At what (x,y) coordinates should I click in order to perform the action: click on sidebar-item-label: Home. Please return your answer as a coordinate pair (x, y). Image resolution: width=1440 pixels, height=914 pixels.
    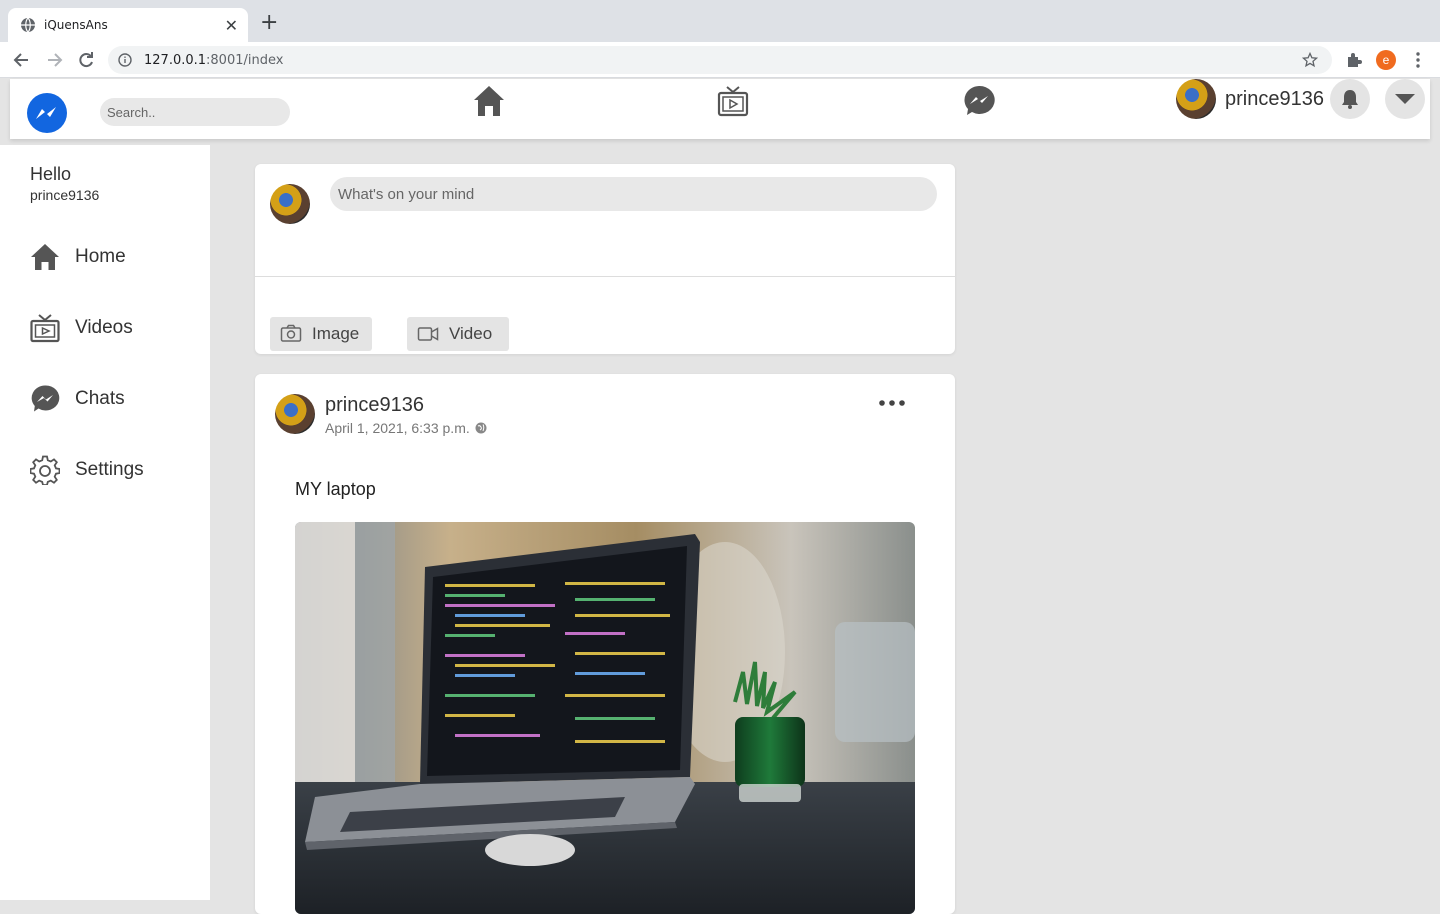
    Looking at the image, I should click on (100, 256).